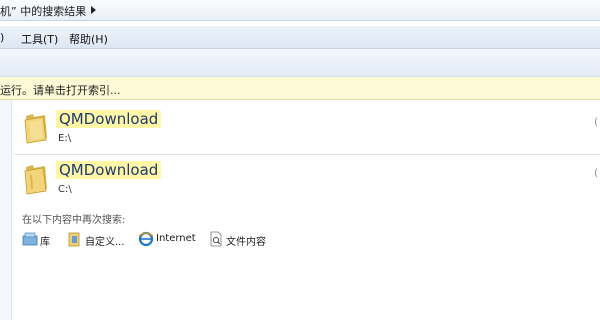  What do you see at coordinates (45, 240) in the screenshot?
I see `search-option-label: 库` at bounding box center [45, 240].